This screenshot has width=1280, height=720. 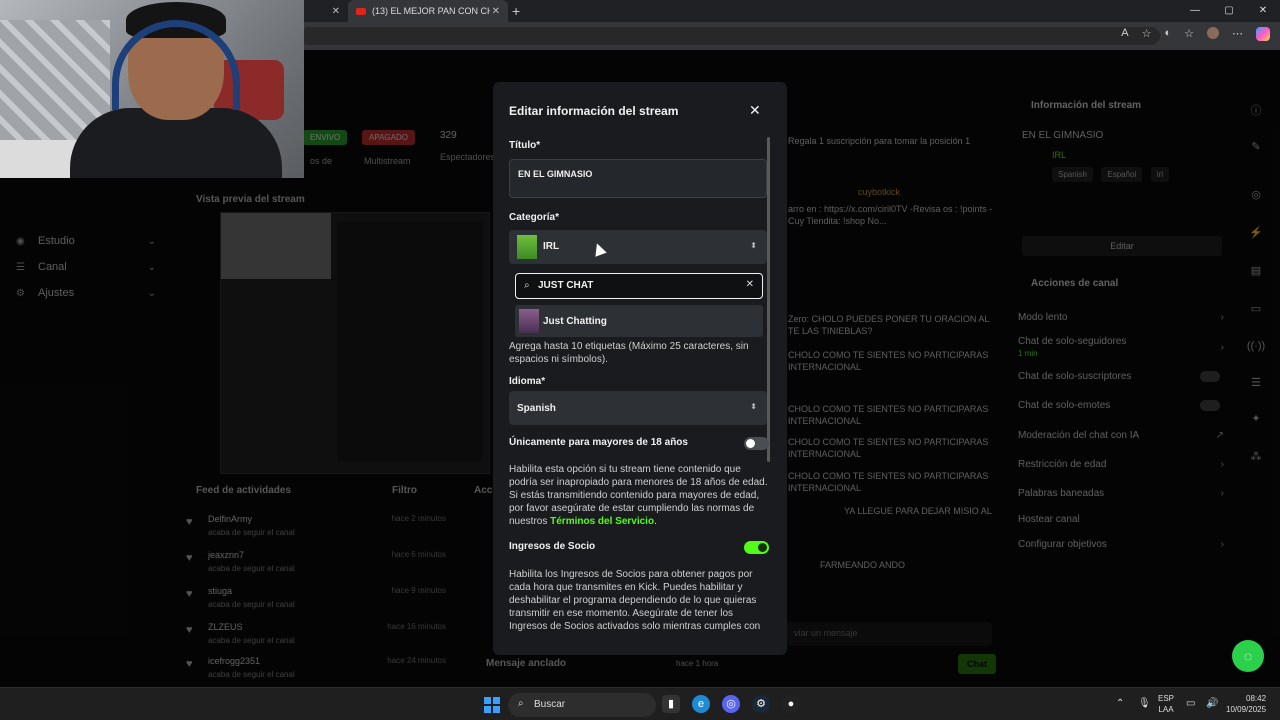 I want to click on sidebar-item-ajustes: ⚙ Ajustes ⌄, so click(x=86, y=293).